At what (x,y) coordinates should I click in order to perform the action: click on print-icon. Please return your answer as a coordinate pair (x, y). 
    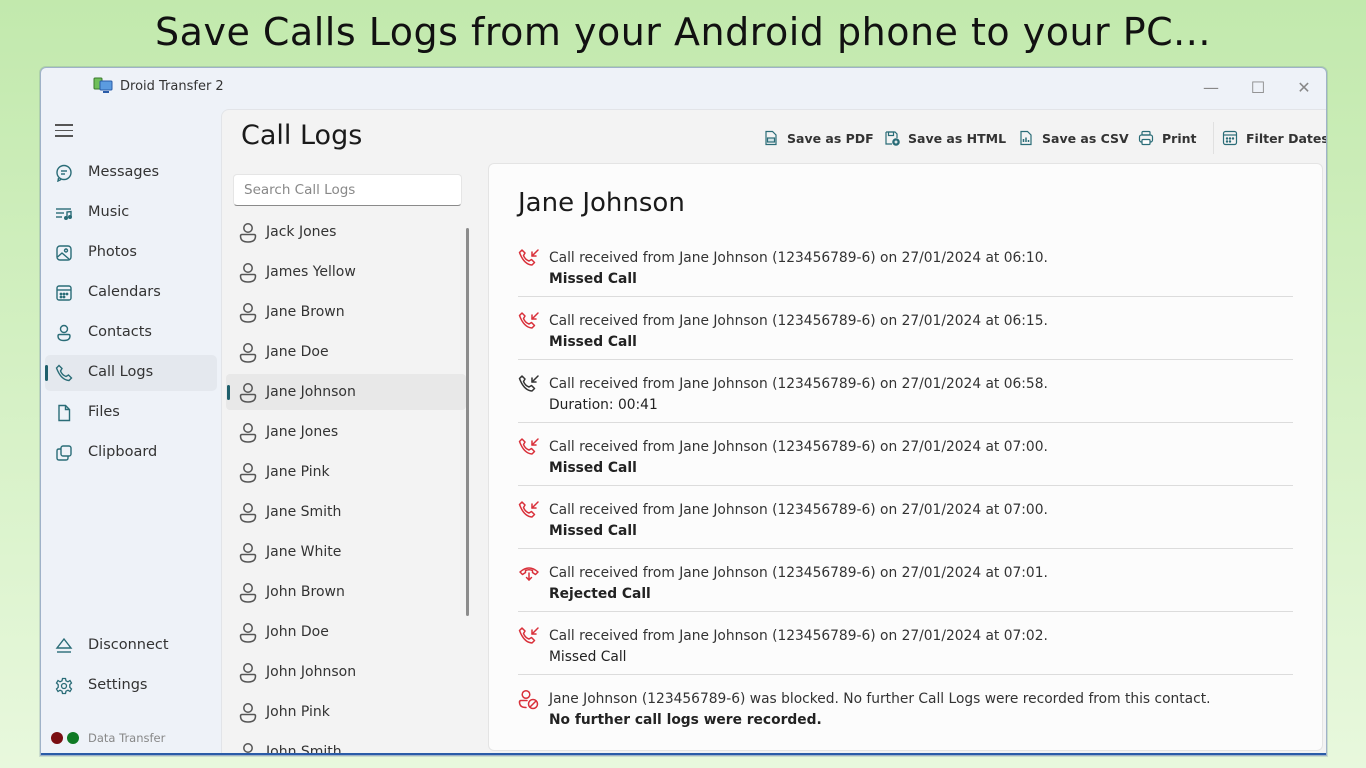
    Looking at the image, I should click on (1146, 138).